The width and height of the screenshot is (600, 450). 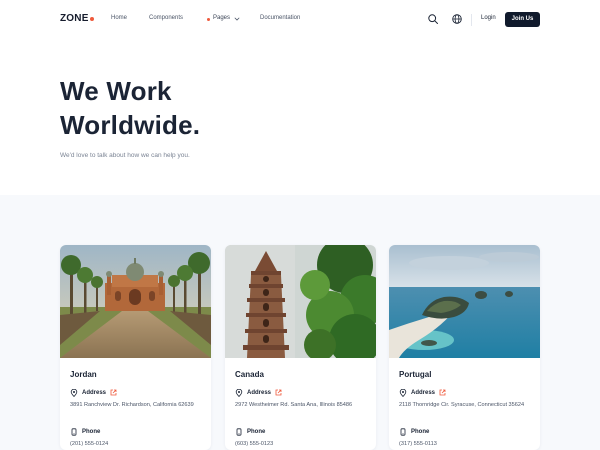 I want to click on office-card-canada: Canada, so click(x=300, y=347).